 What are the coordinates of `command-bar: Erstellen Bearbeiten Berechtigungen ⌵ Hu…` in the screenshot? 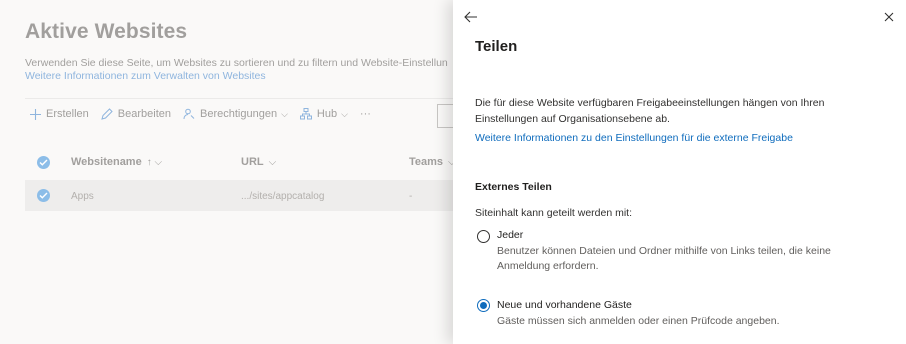 It's located at (206, 114).